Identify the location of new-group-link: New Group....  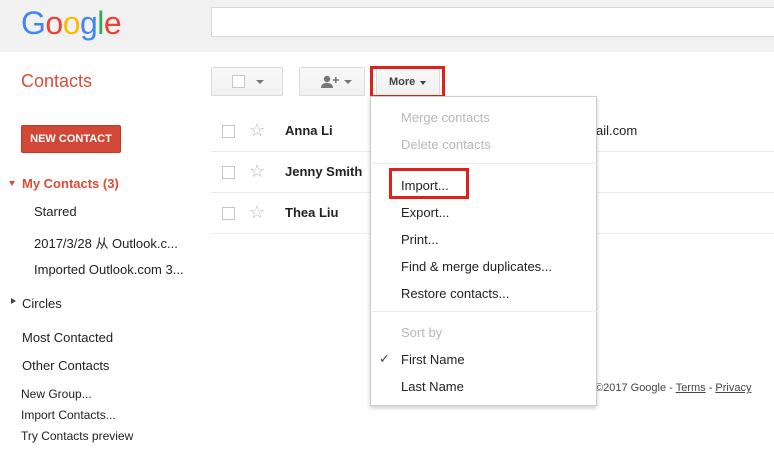
(56, 394).